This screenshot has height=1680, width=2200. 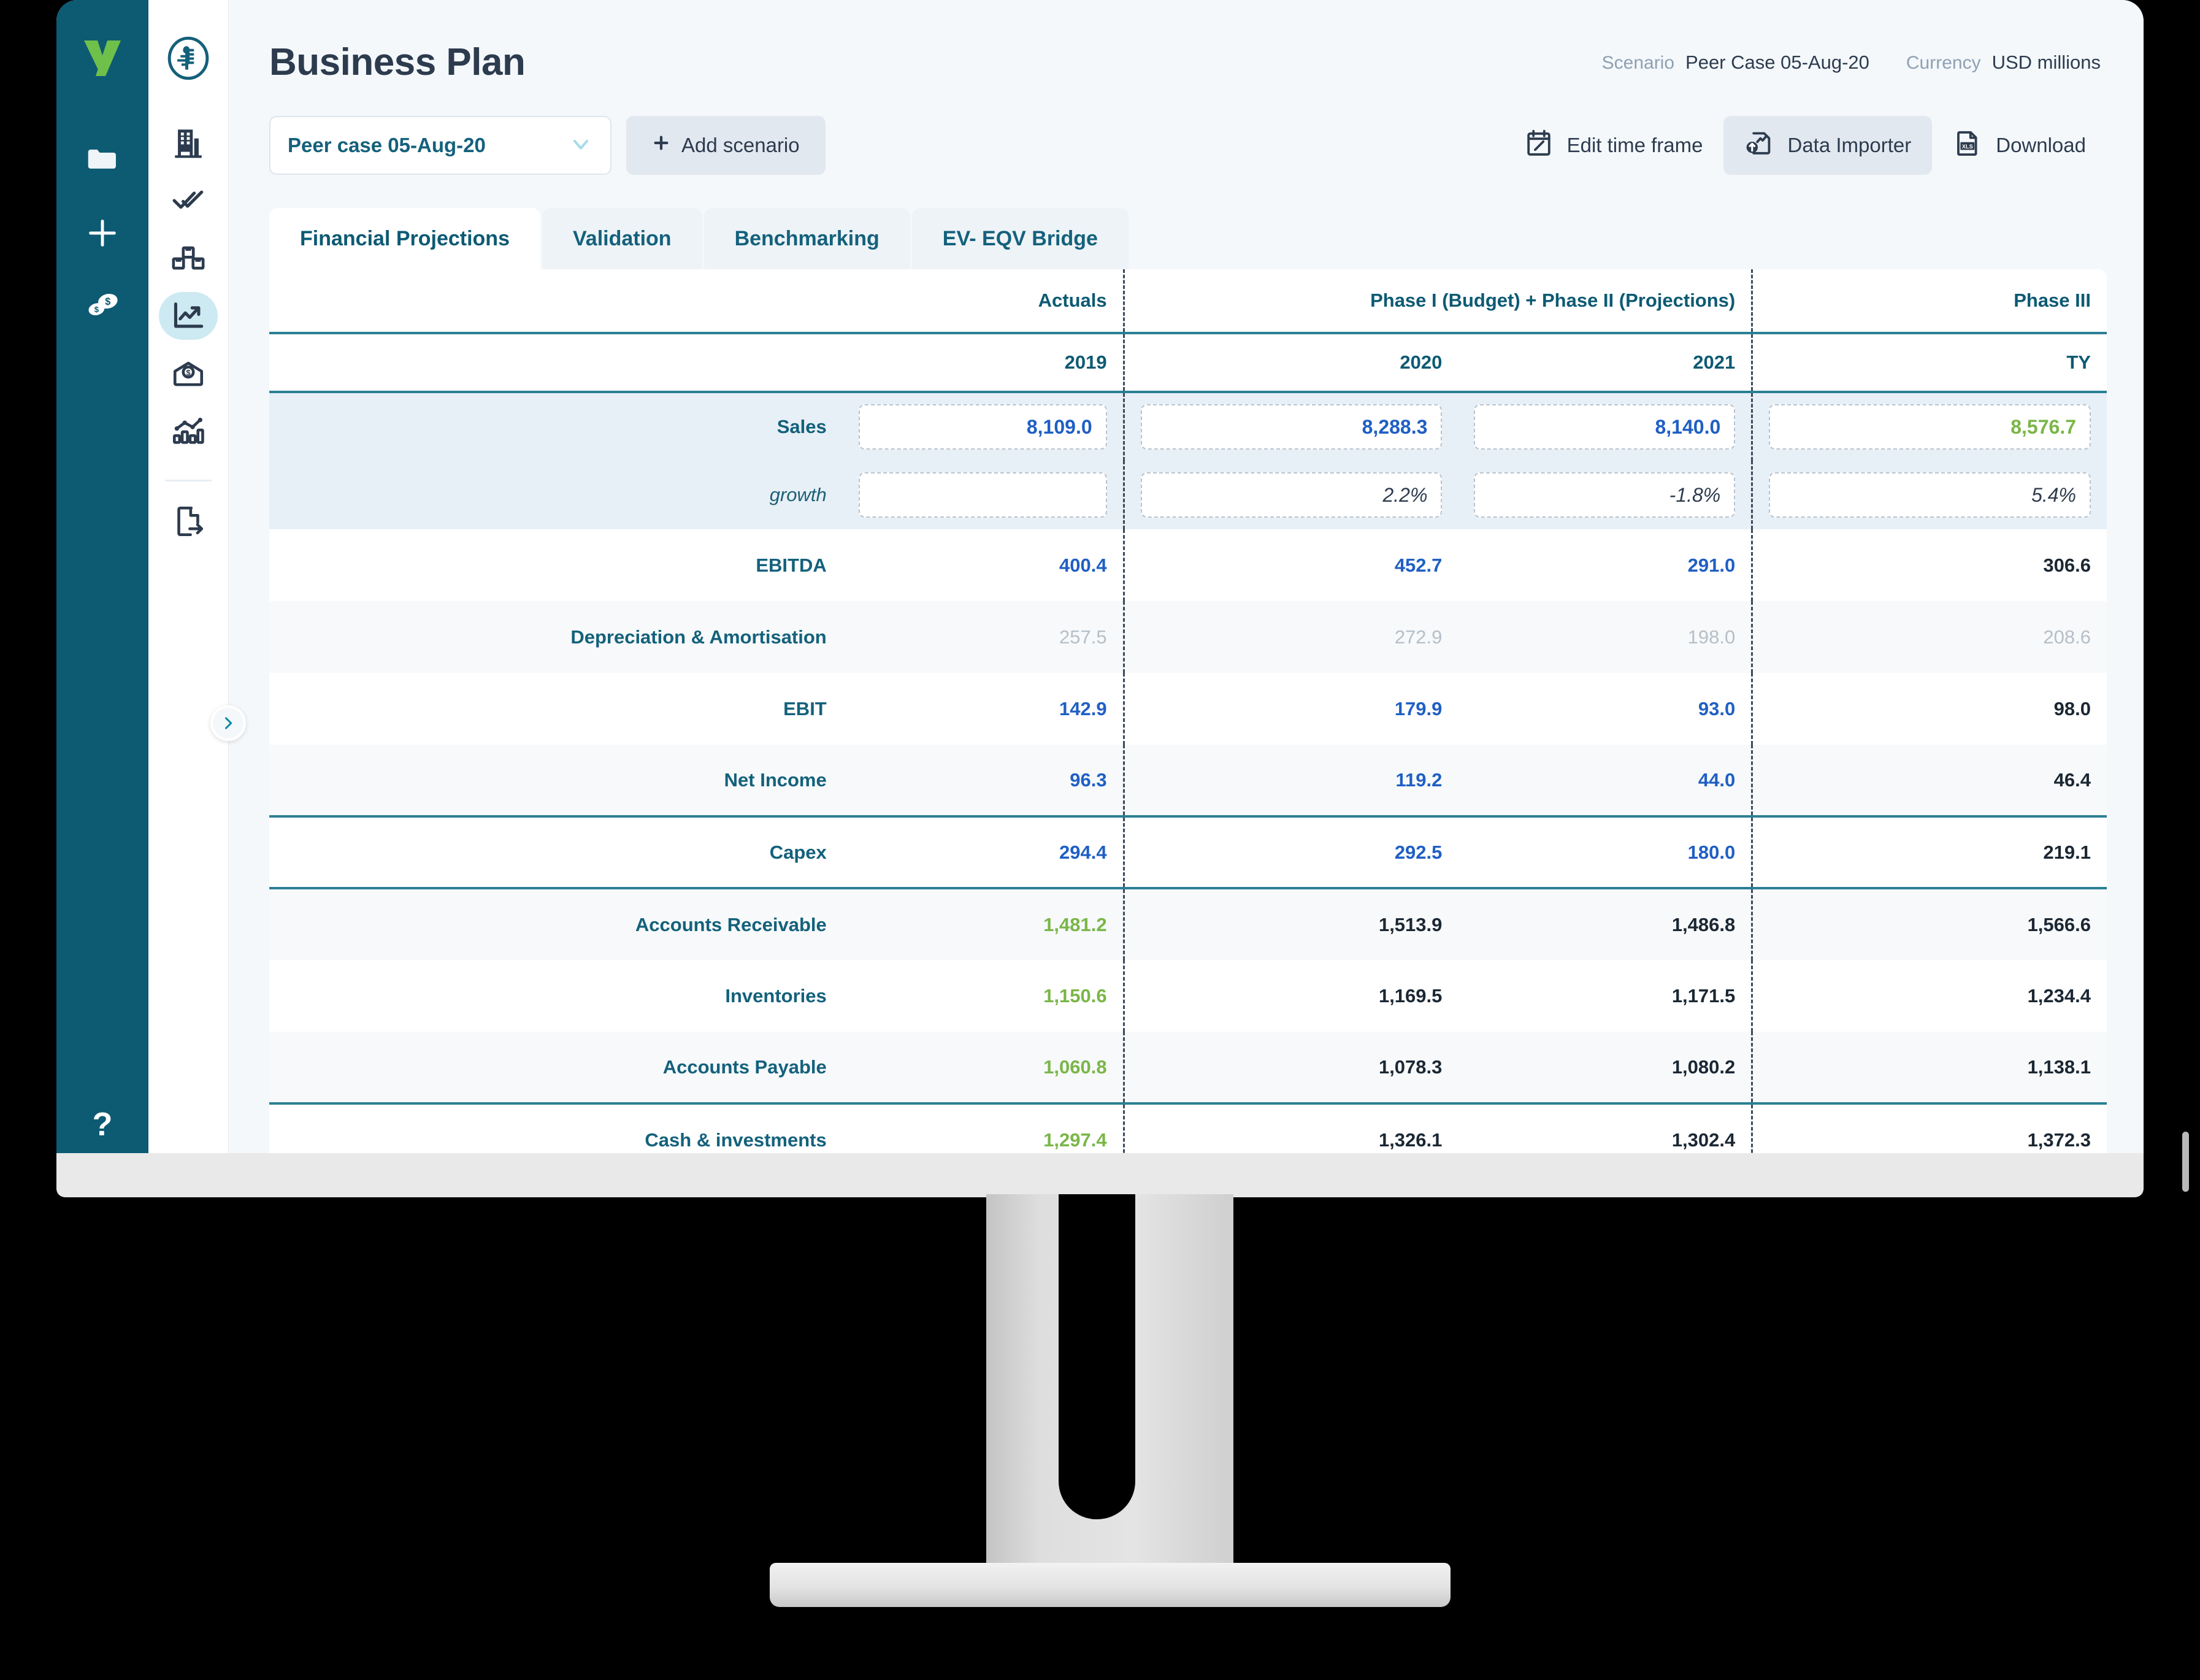 I want to click on cell-input: -1.8%, so click(x=1605, y=495).